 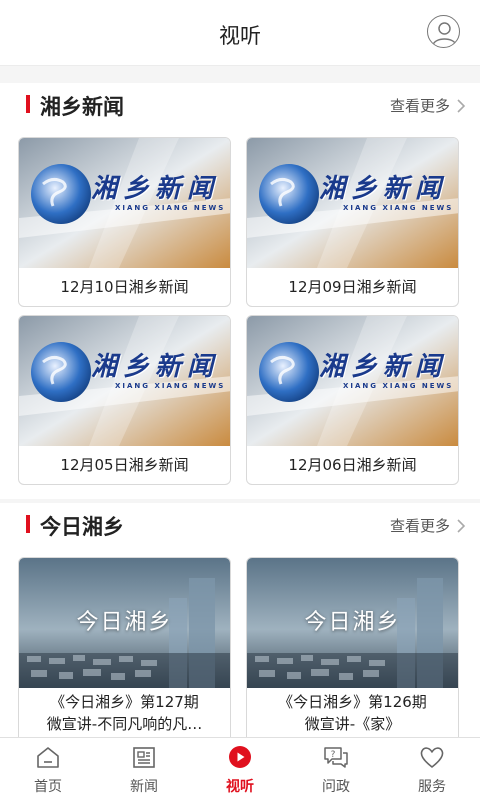 I want to click on section-title: 今日湘乡, so click(x=82, y=527).